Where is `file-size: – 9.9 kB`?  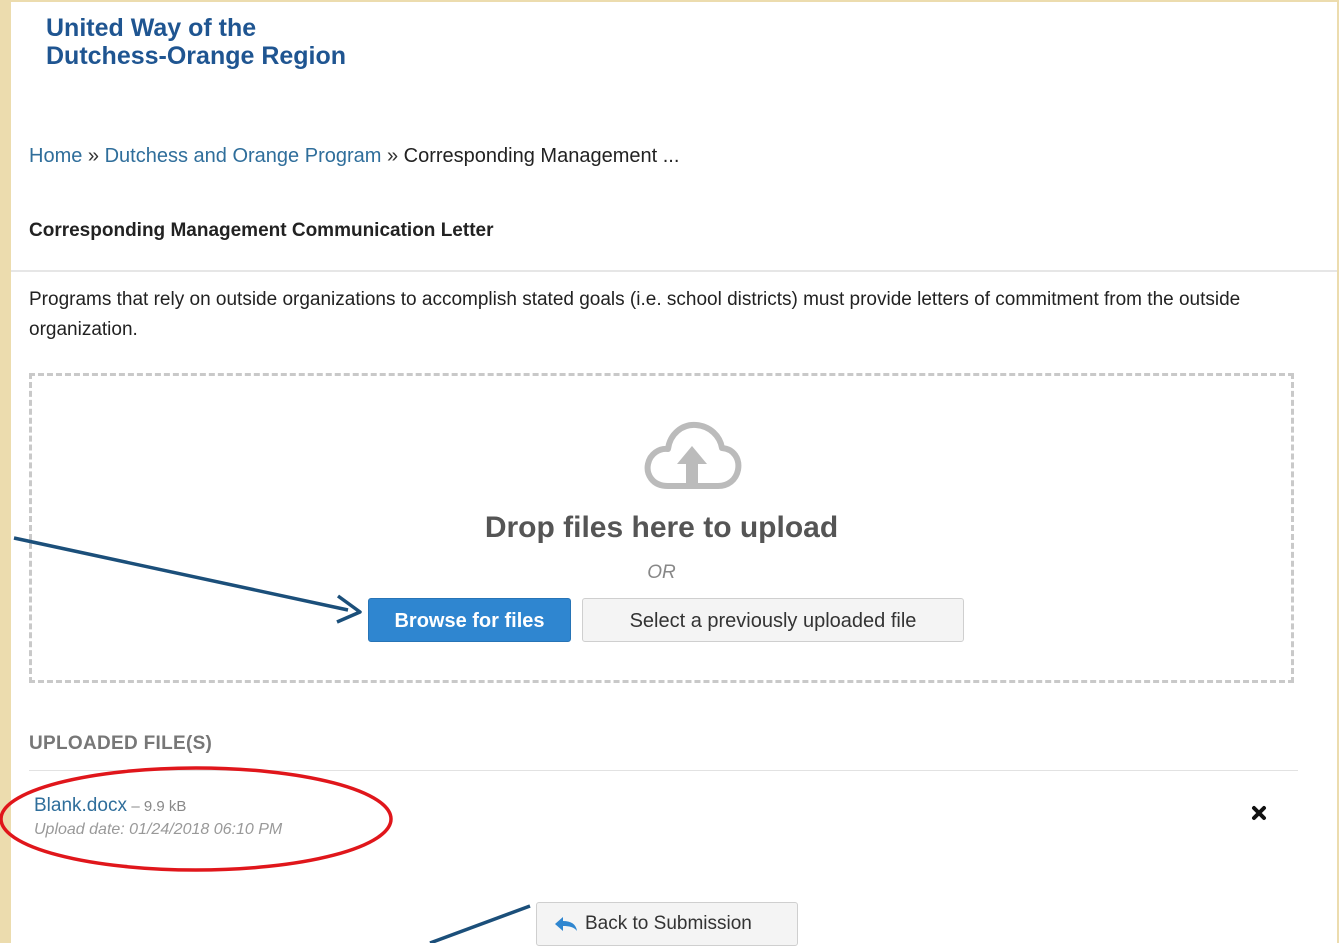
file-size: – 9.9 kB is located at coordinates (159, 806).